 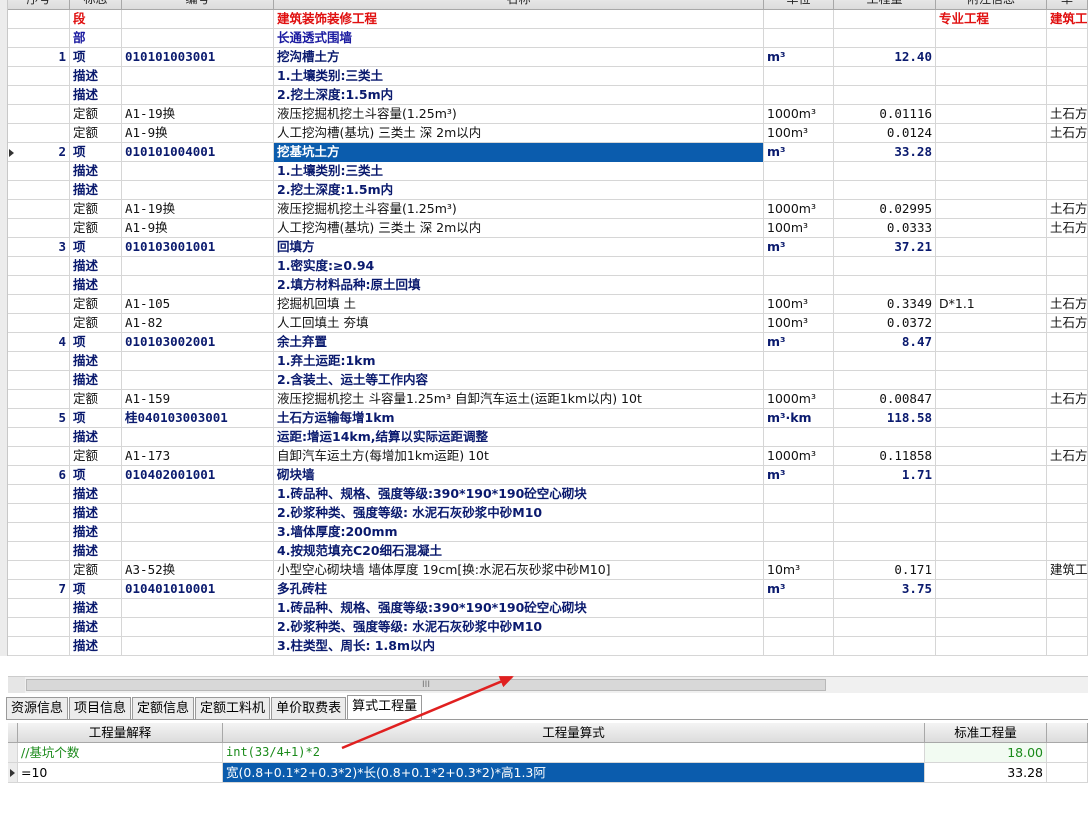 I want to click on cell-qty: 0.171, so click(x=885, y=570).